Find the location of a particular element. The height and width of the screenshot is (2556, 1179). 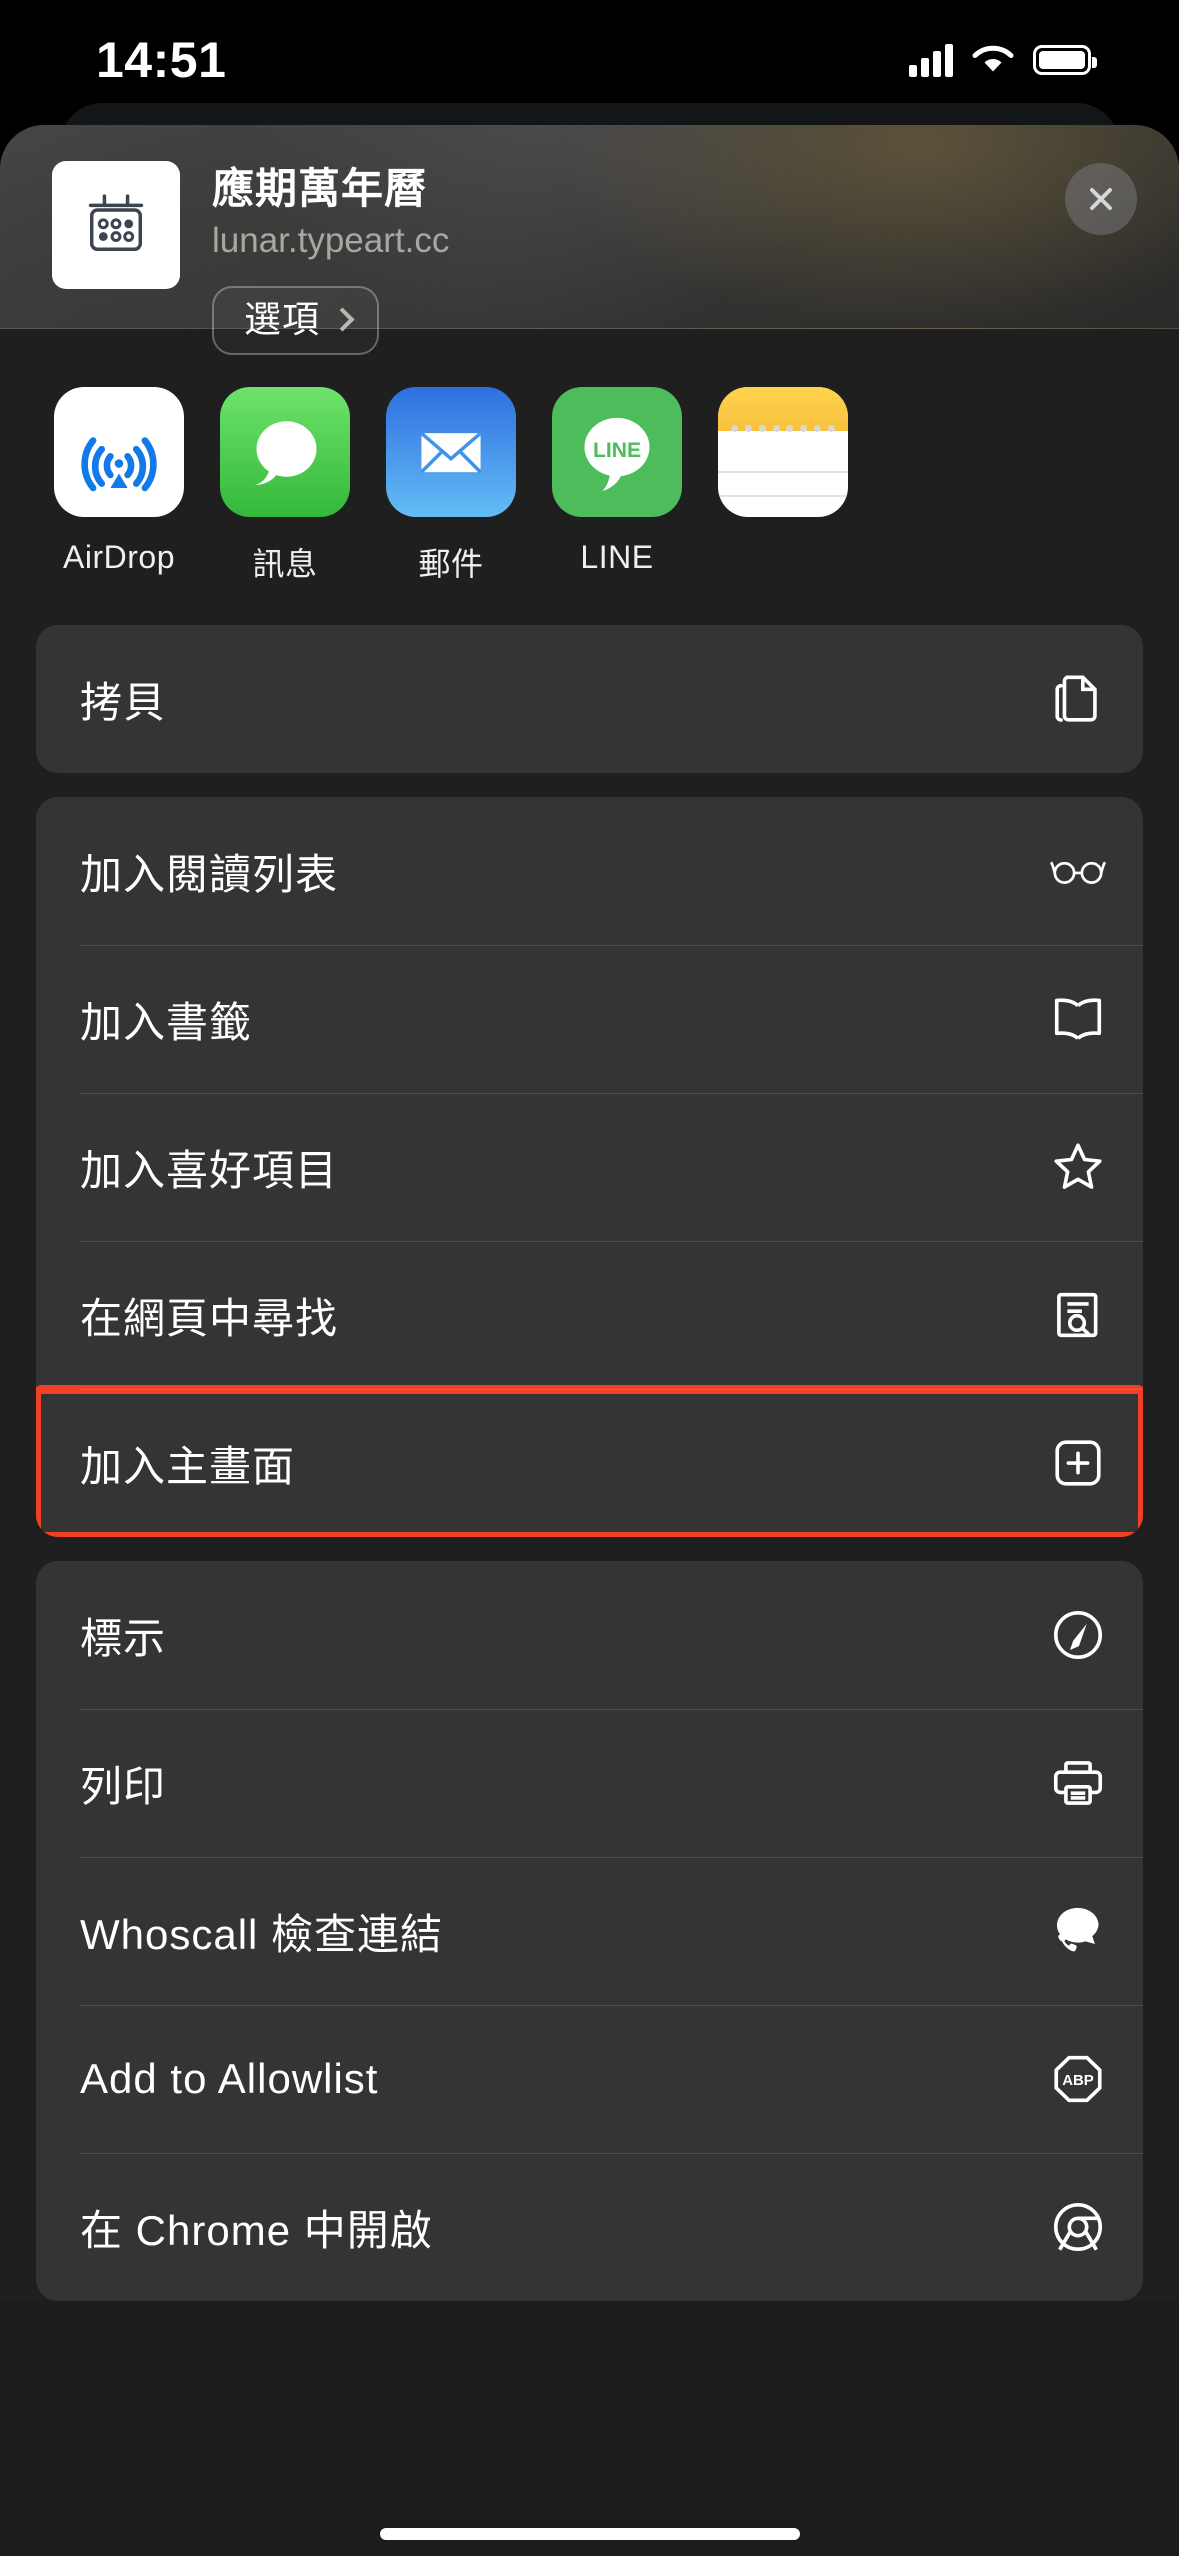

status-bar-indicators is located at coordinates (1003, 60).